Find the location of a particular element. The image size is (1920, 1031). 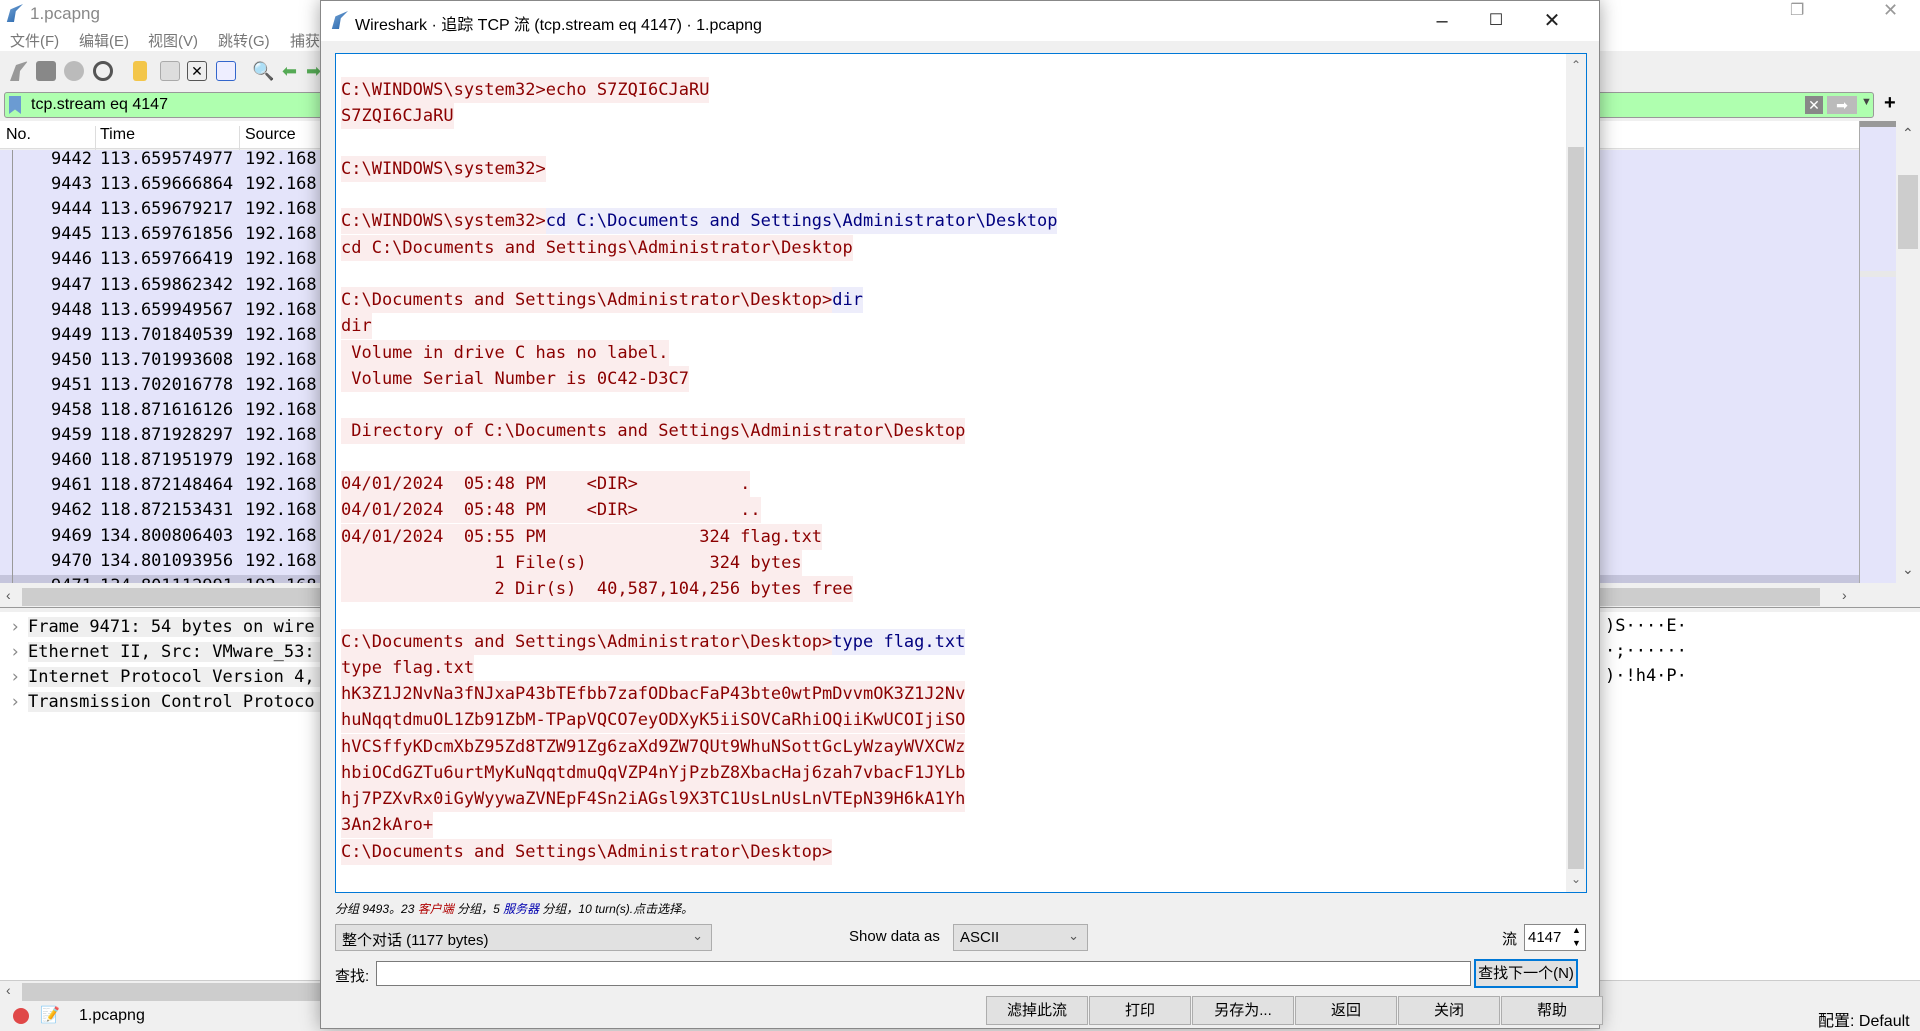

stream-line: dir is located at coordinates (951, 326).